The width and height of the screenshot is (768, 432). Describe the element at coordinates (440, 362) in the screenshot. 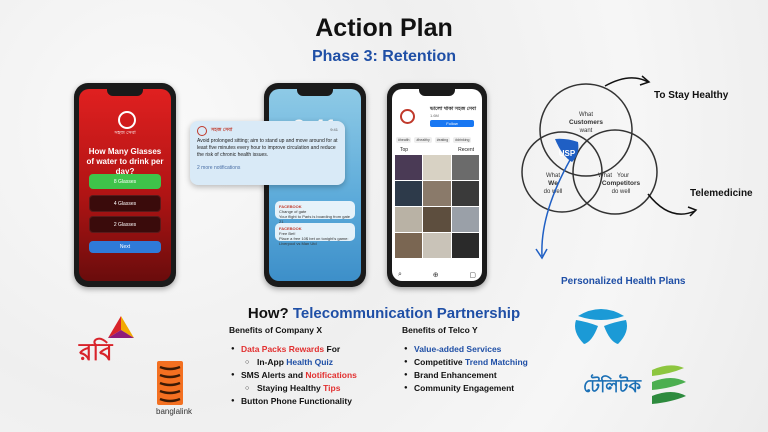

I see `benefit-text: Competitive` at that location.